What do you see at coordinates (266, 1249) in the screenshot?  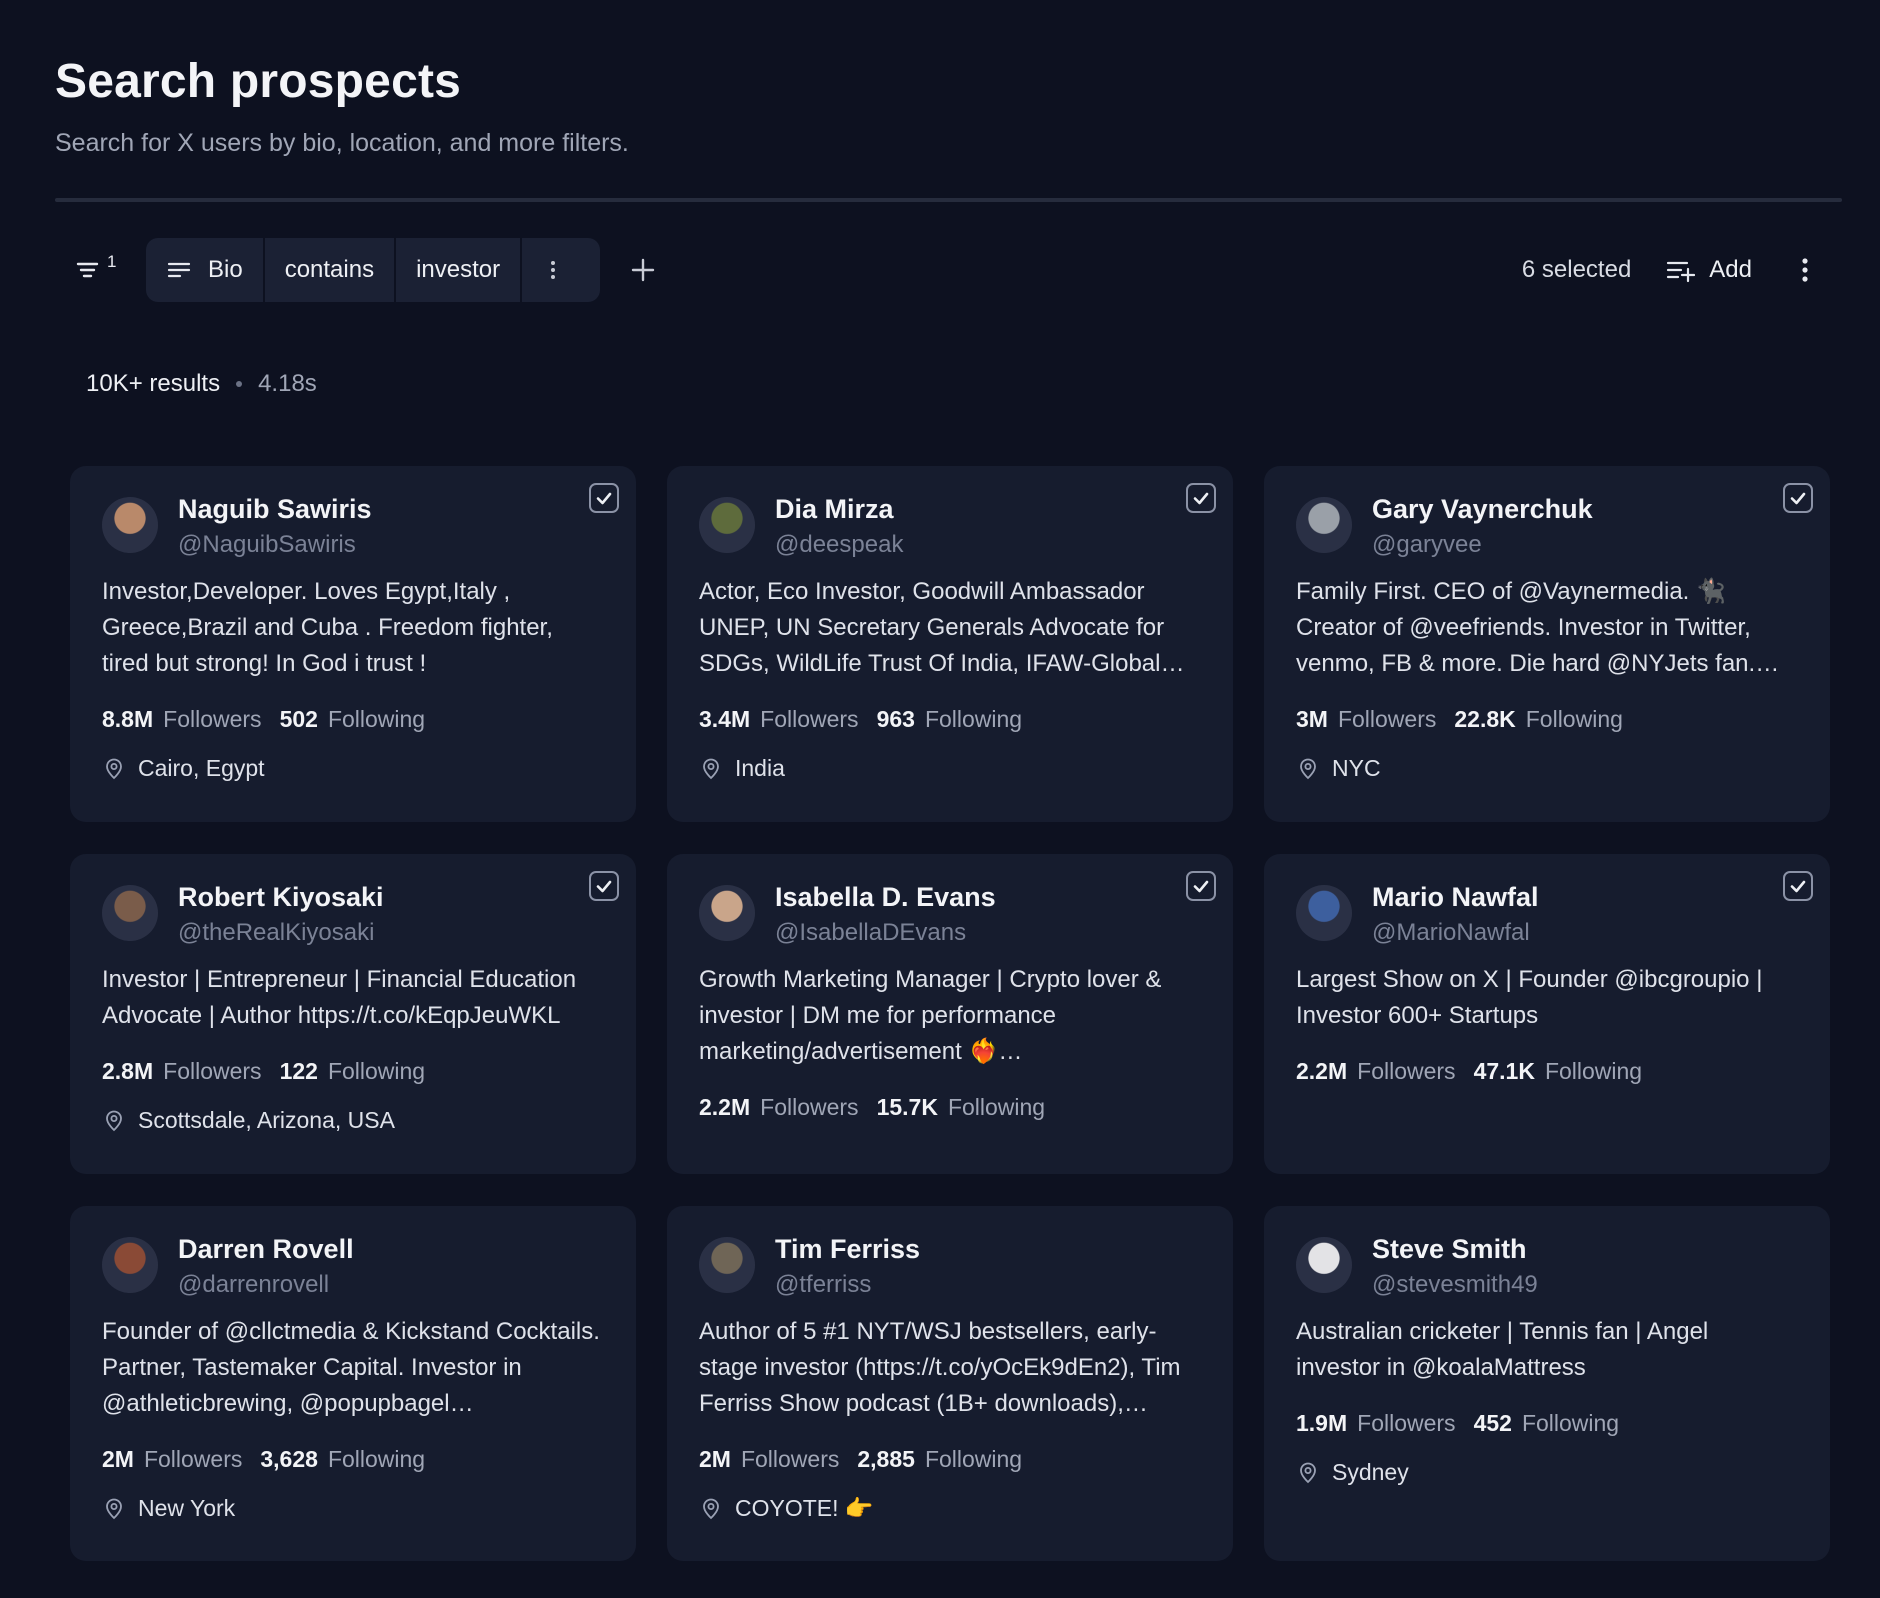 I see `prospect-name: Darren Rovell` at bounding box center [266, 1249].